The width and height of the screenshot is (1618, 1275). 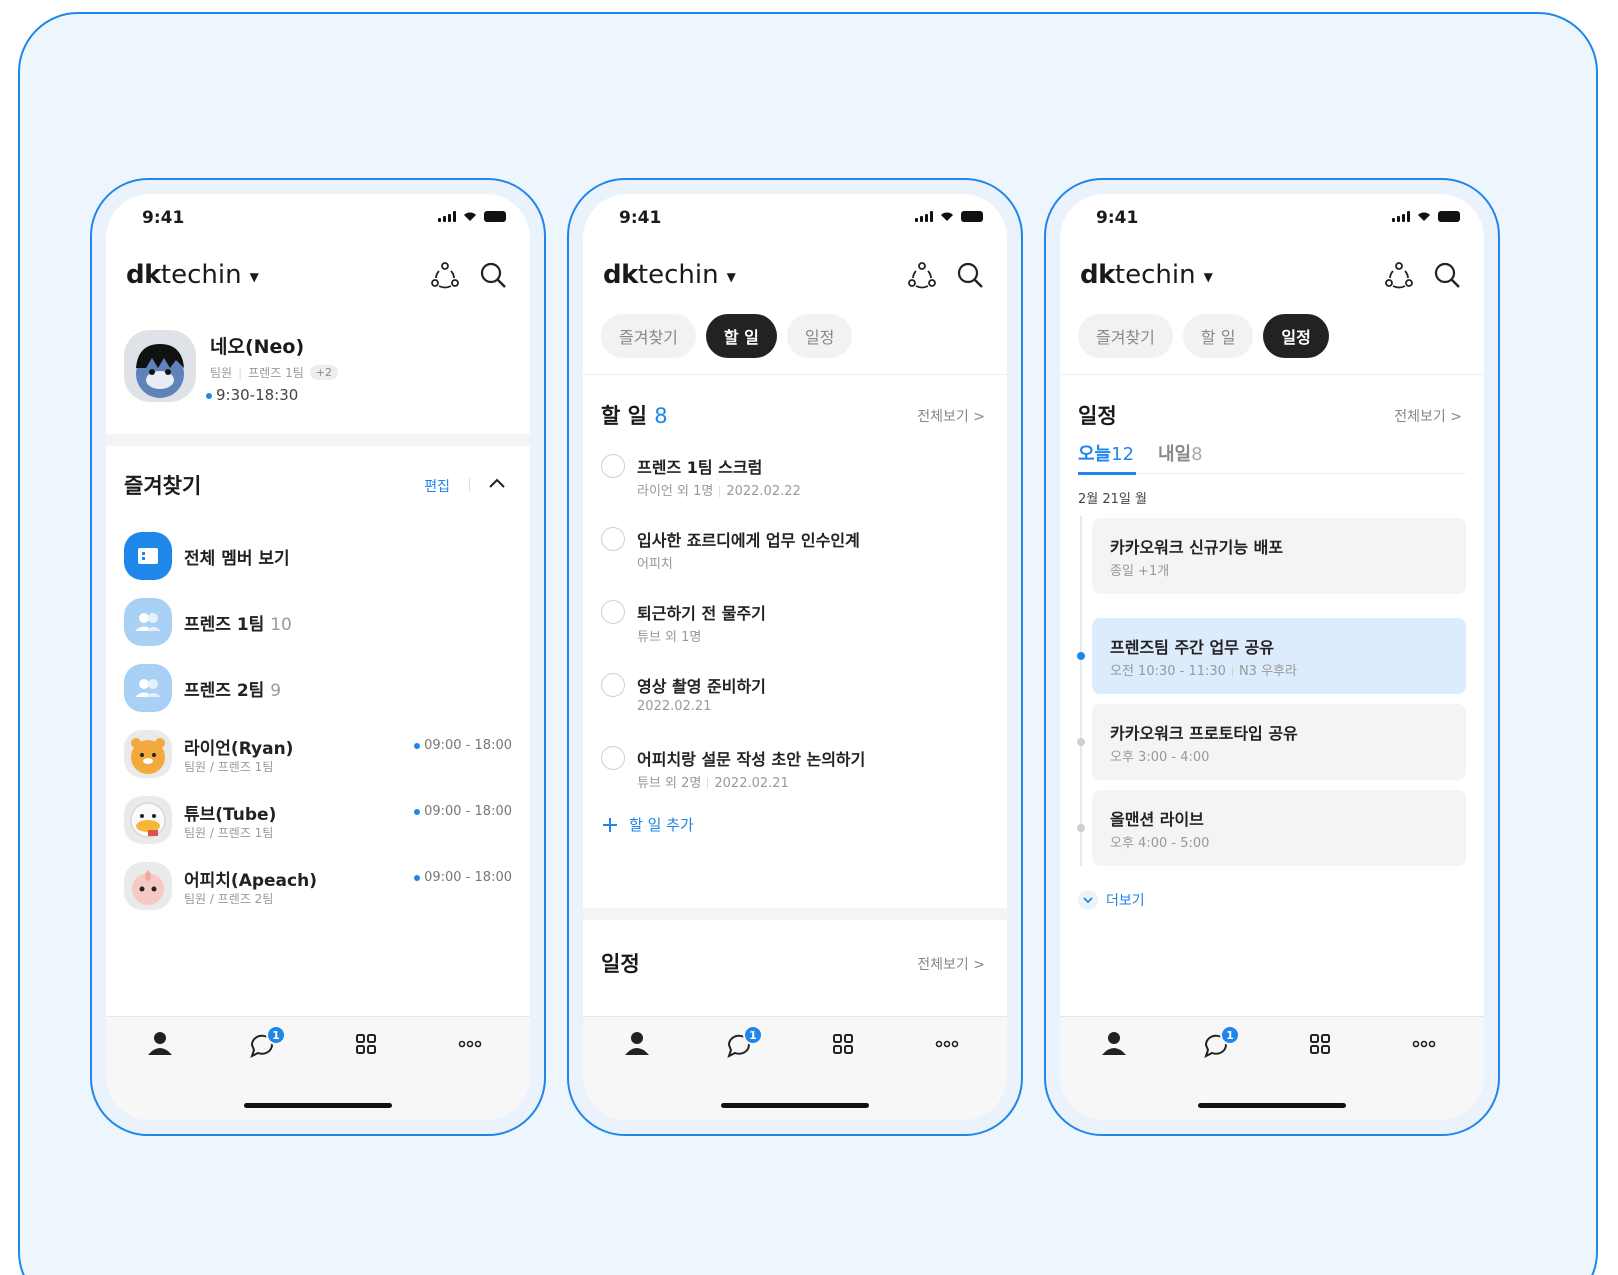 I want to click on caret-down-icon: ▼, so click(x=254, y=277).